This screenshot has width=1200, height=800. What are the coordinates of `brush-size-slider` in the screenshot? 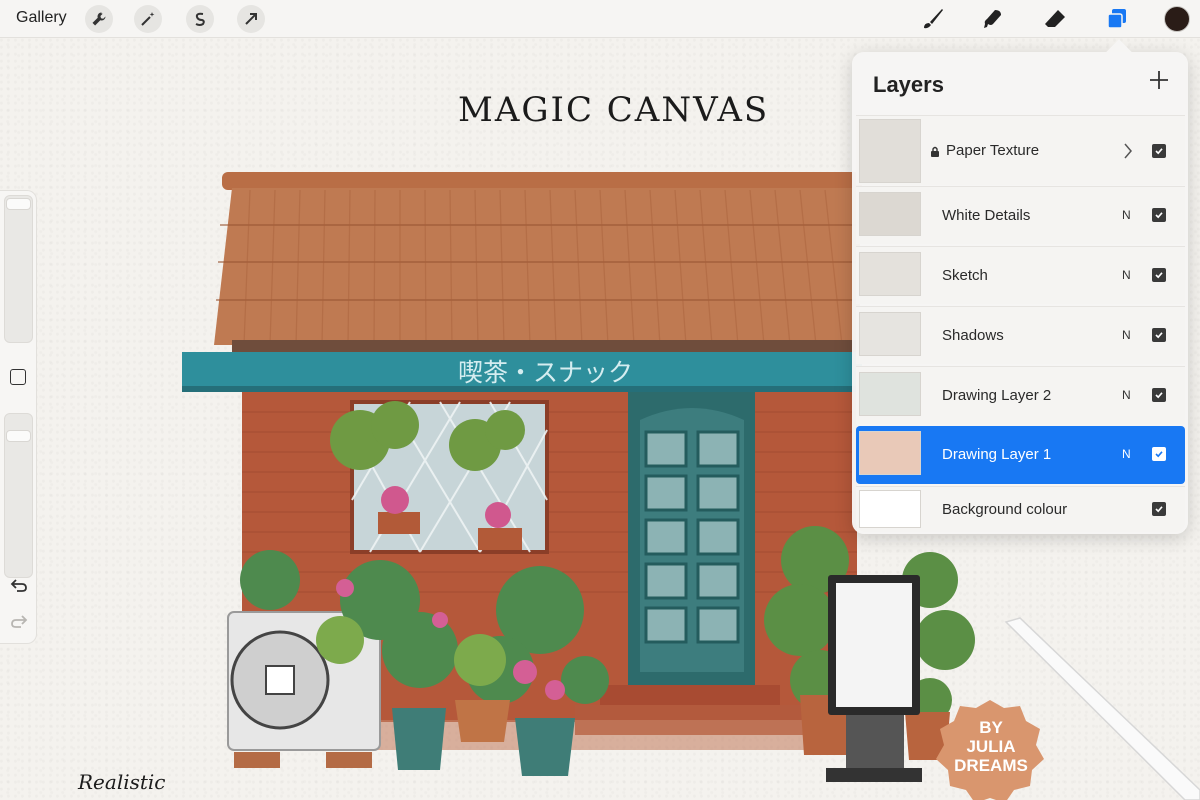 It's located at (18, 269).